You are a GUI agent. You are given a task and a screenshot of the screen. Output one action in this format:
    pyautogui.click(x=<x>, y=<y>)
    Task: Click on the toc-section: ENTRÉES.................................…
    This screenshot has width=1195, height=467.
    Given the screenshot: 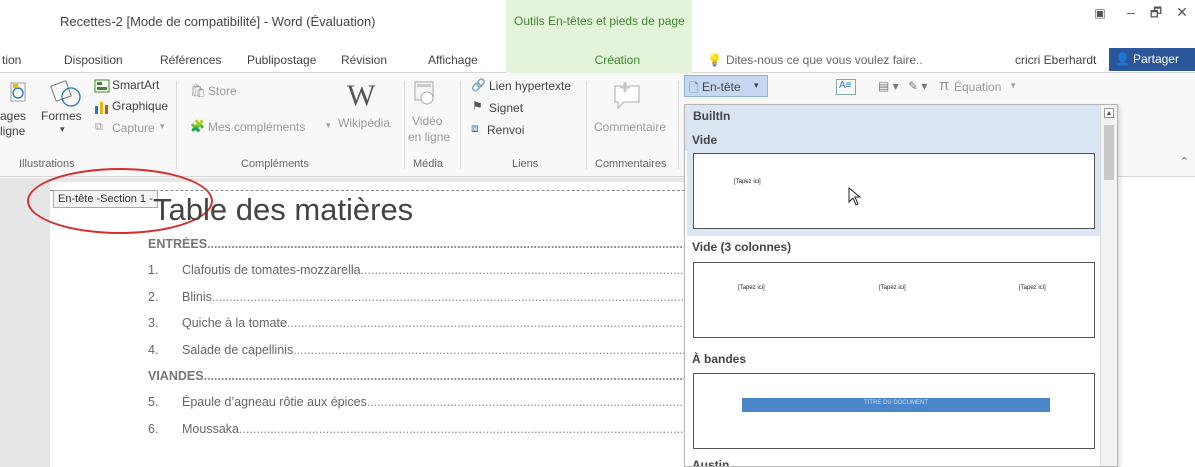 What is the action you would take?
    pyautogui.click(x=416, y=244)
    